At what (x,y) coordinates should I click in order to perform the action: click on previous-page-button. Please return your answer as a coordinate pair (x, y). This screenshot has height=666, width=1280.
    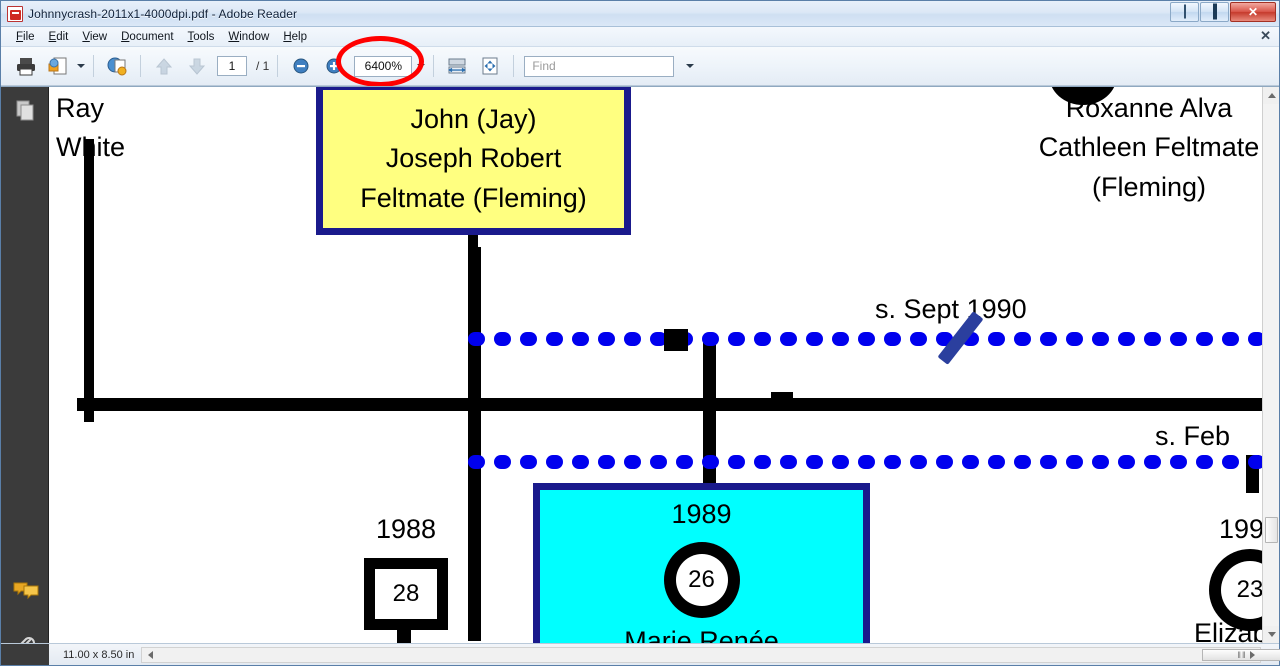
    Looking at the image, I should click on (164, 66).